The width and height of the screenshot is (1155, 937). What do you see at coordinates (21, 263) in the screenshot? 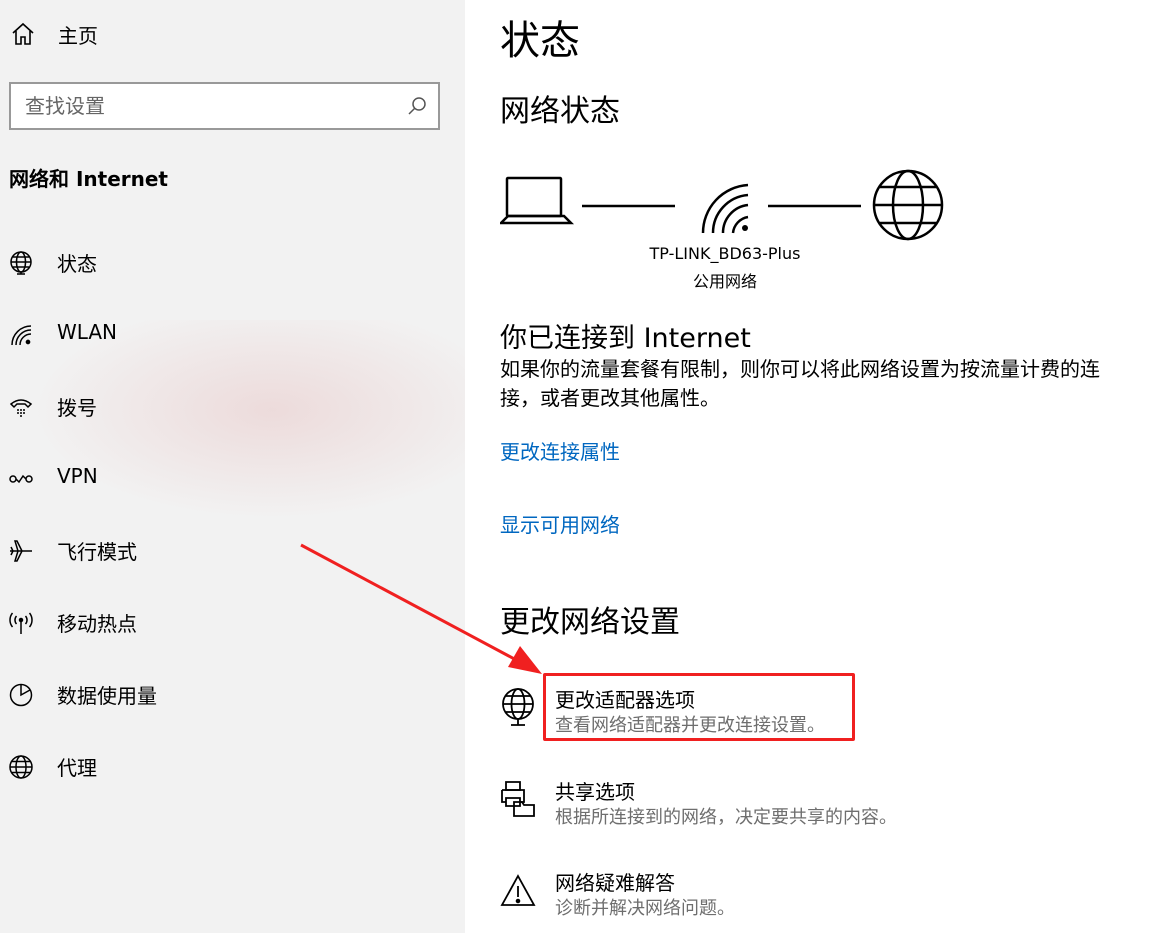
I see `globe-status-icon` at bounding box center [21, 263].